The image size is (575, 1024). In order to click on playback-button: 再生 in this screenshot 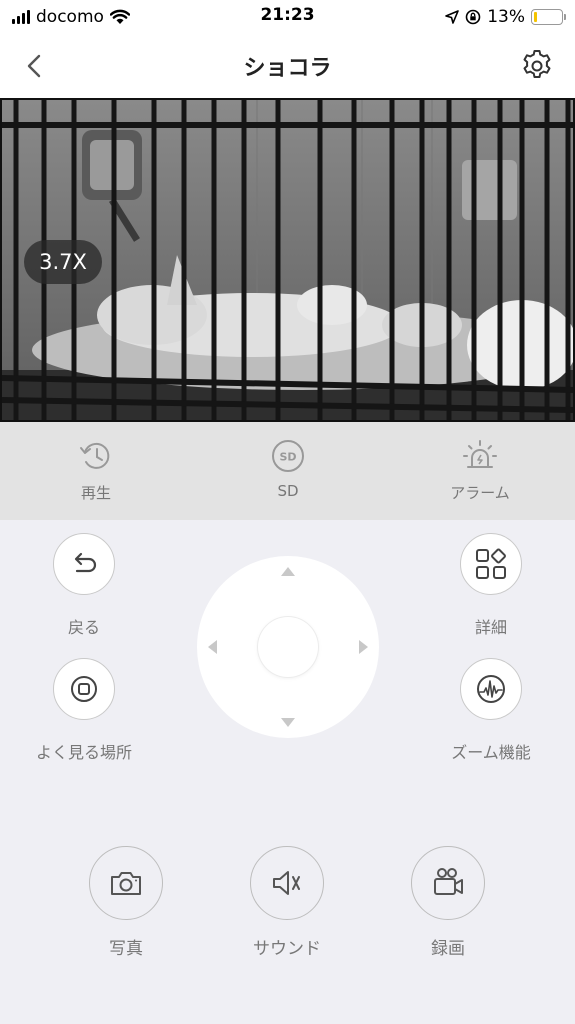, I will do `click(96, 469)`.